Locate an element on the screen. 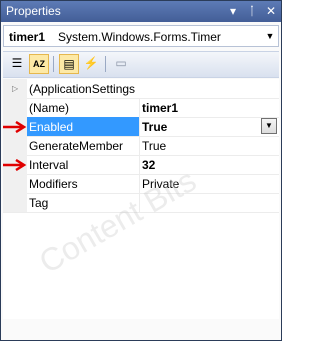 Image resolution: width=320 pixels, height=341 pixels. property-name: GenerateMember is located at coordinates (76, 146).